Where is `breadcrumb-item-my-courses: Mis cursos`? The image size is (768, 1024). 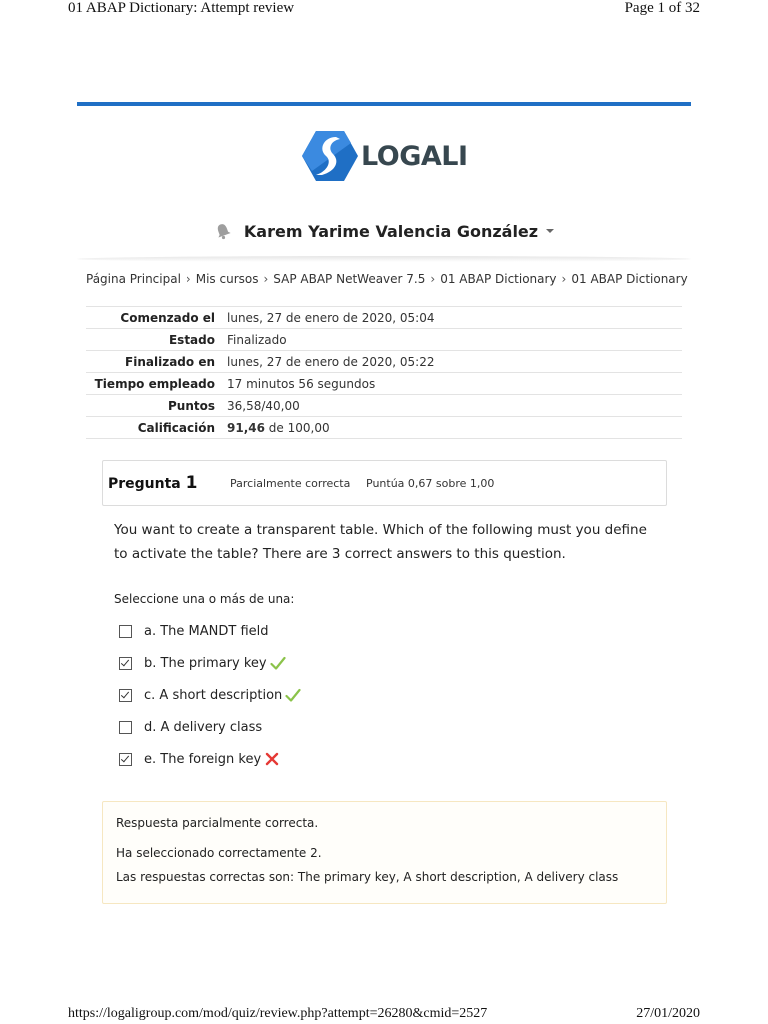 breadcrumb-item-my-courses: Mis cursos is located at coordinates (227, 279).